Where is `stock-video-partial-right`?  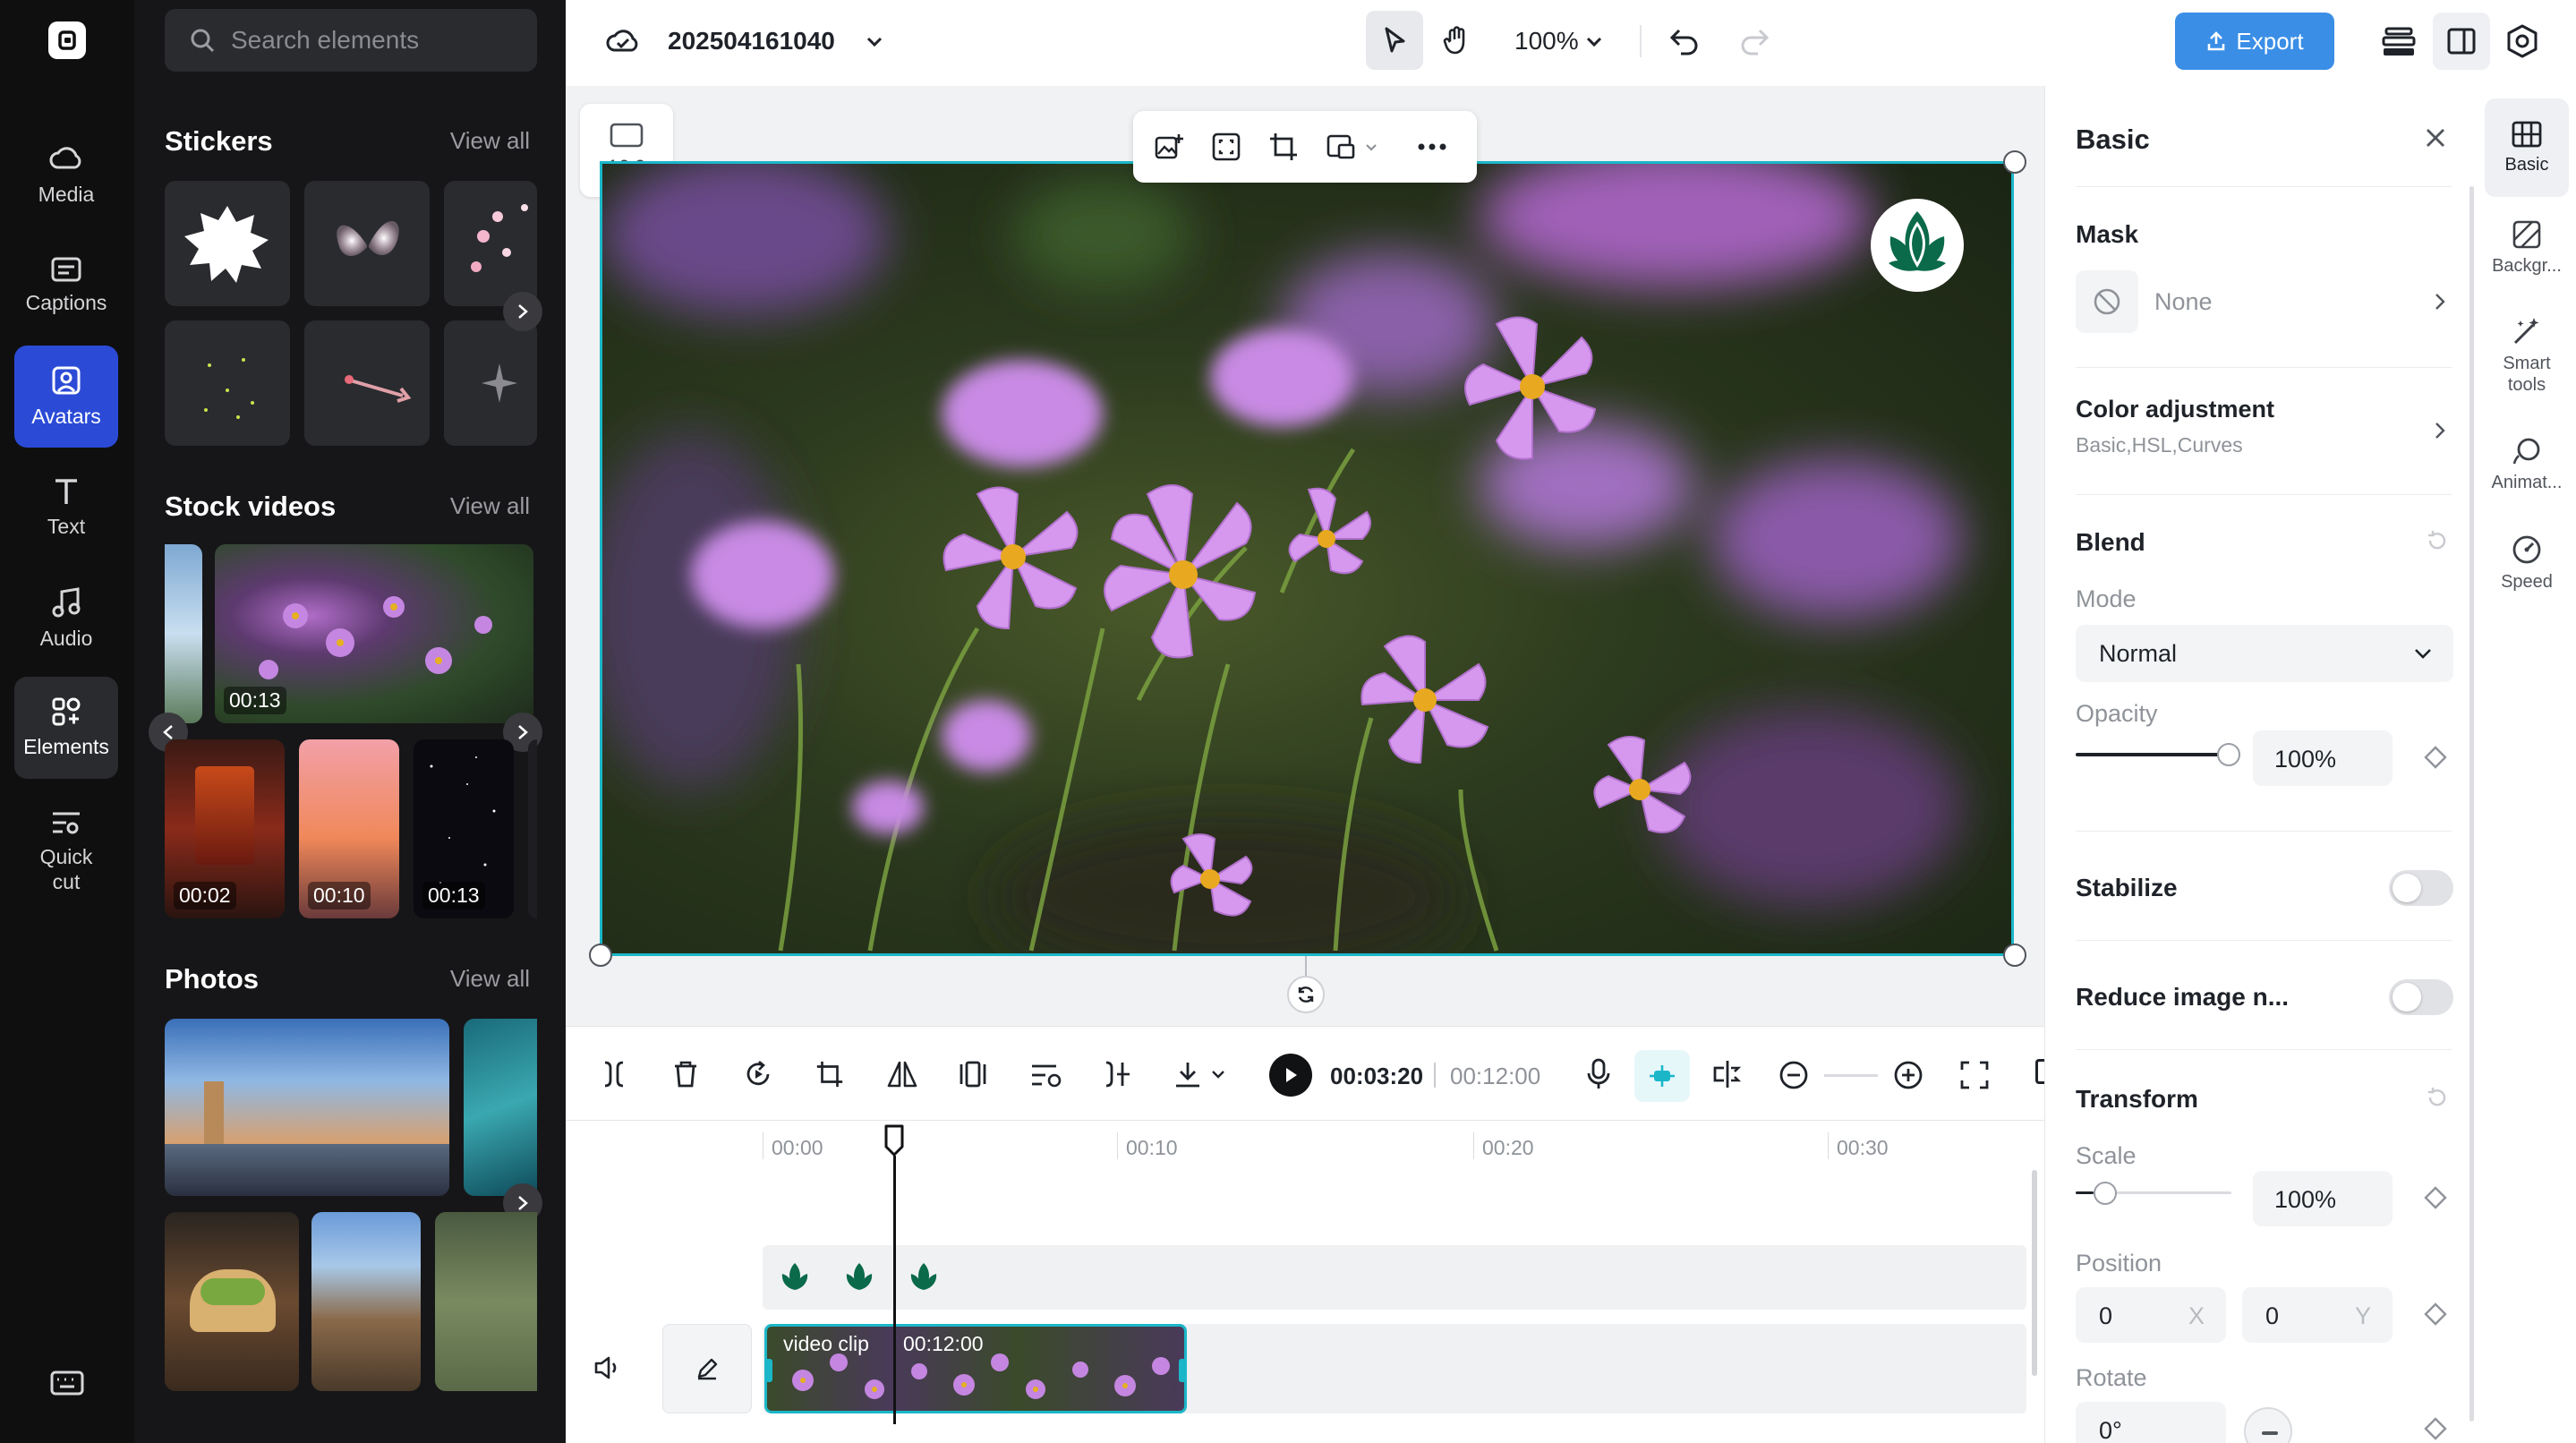
stock-video-partial-right is located at coordinates (532, 828).